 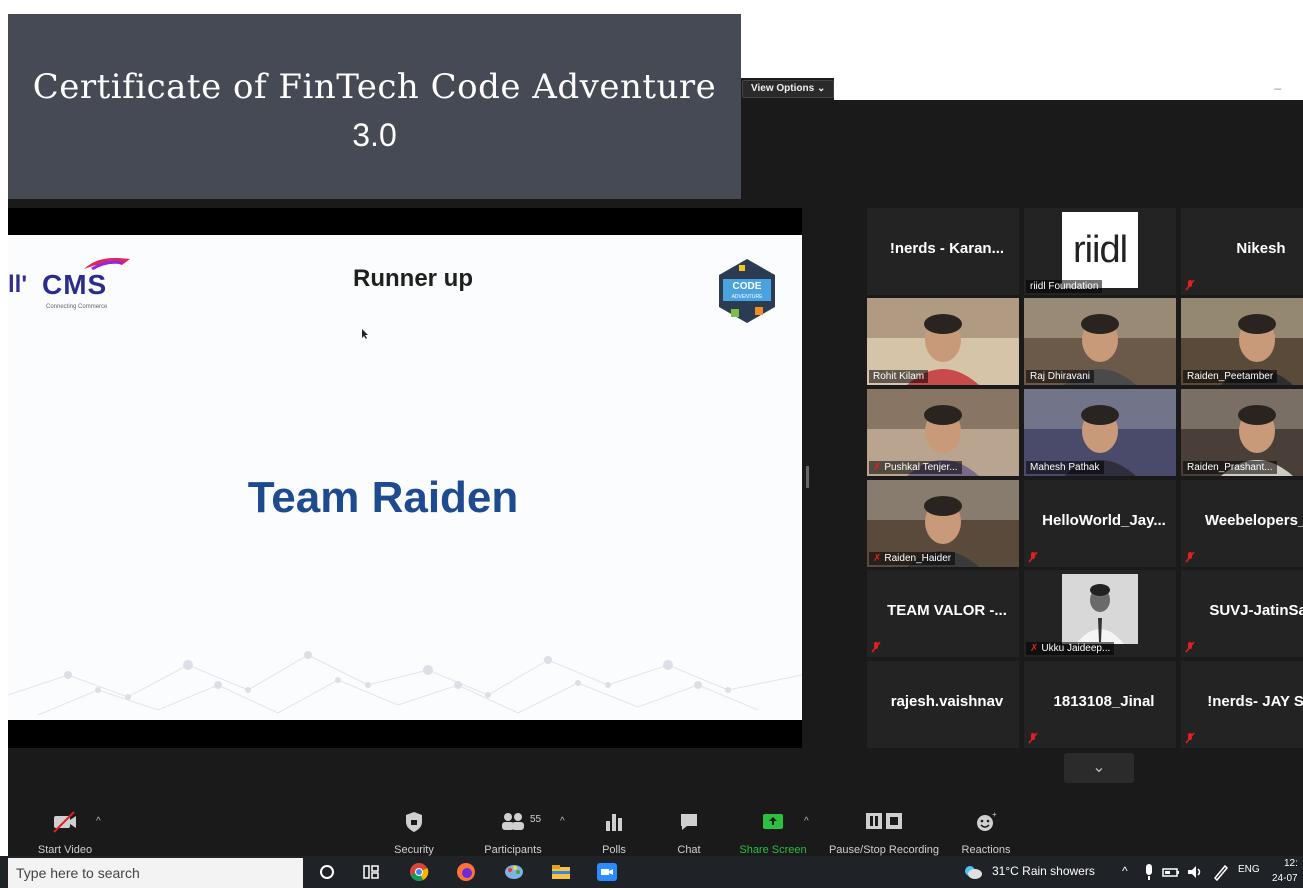 I want to click on view-options-button: View Options ⌄, so click(x=788, y=89).